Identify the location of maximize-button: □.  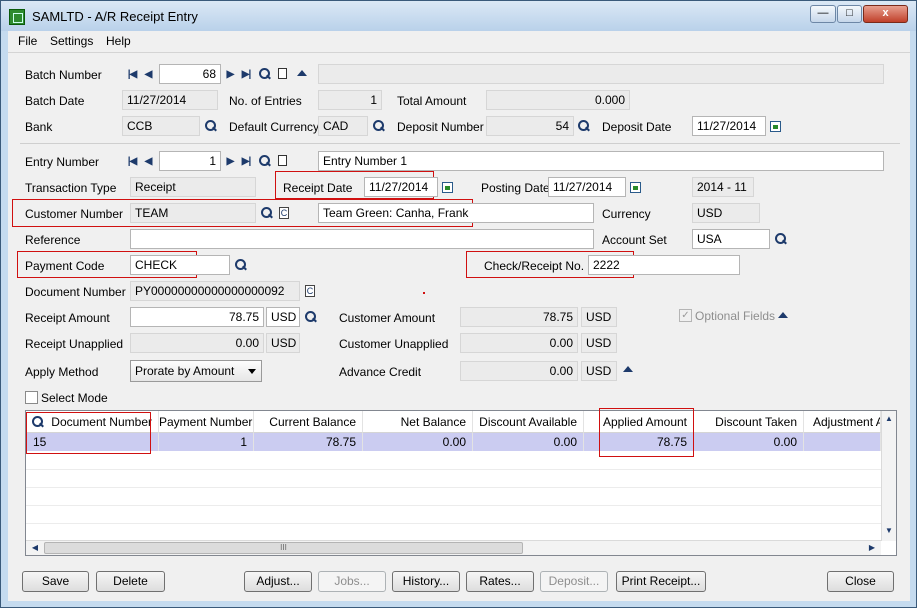
(849, 14).